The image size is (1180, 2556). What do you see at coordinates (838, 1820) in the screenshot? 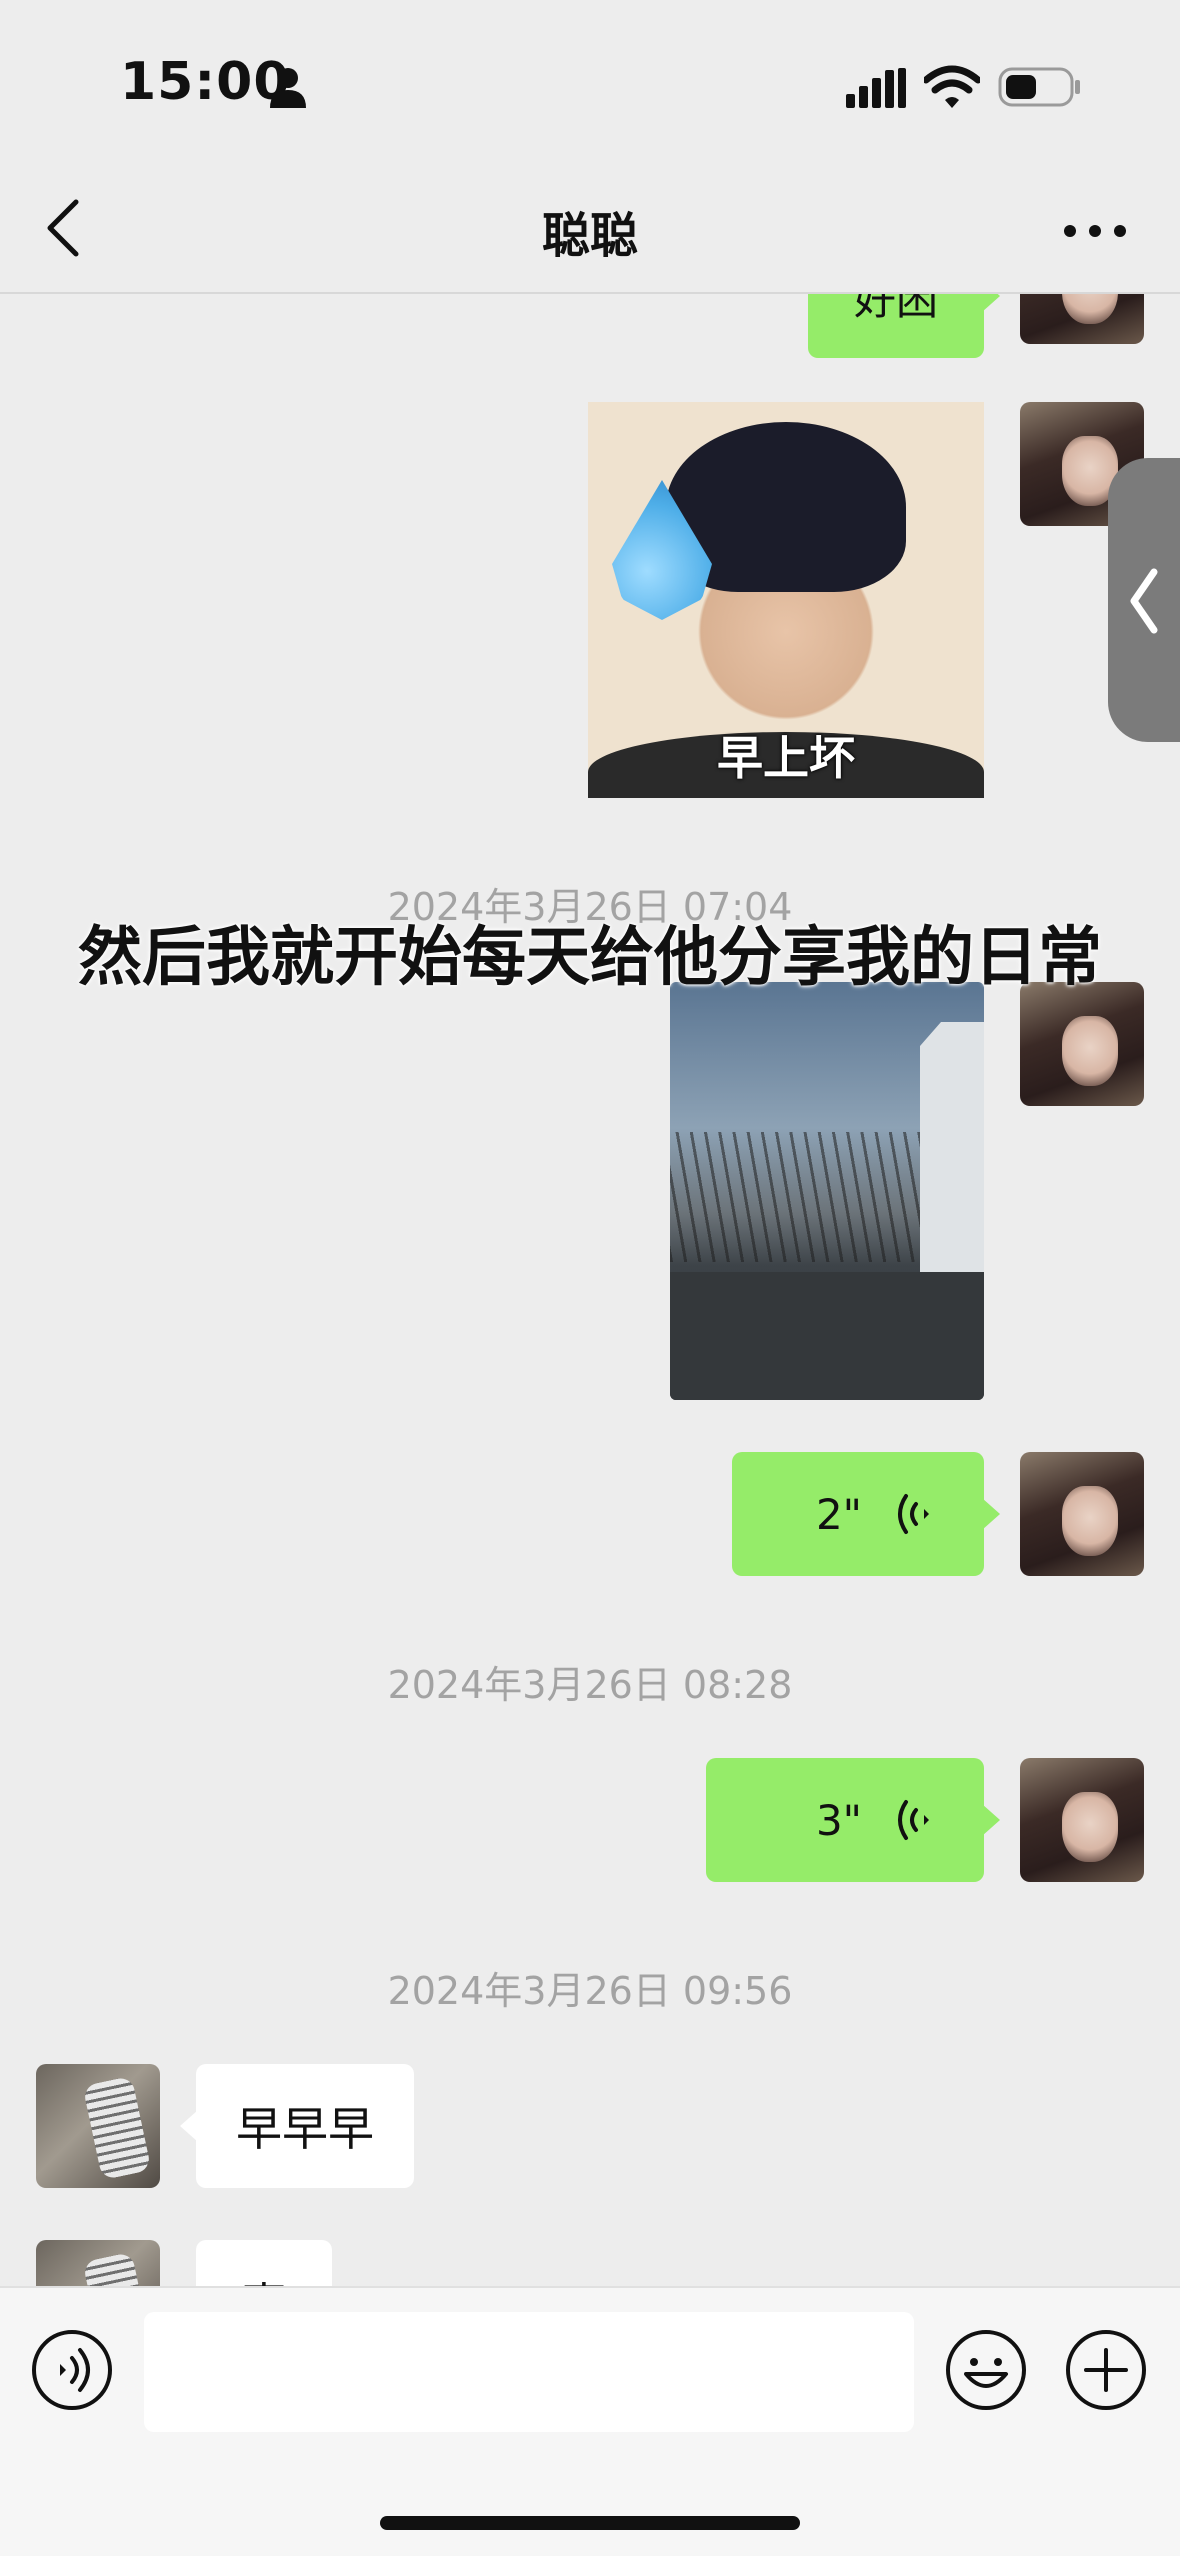
I see `voice-duration: 3"` at bounding box center [838, 1820].